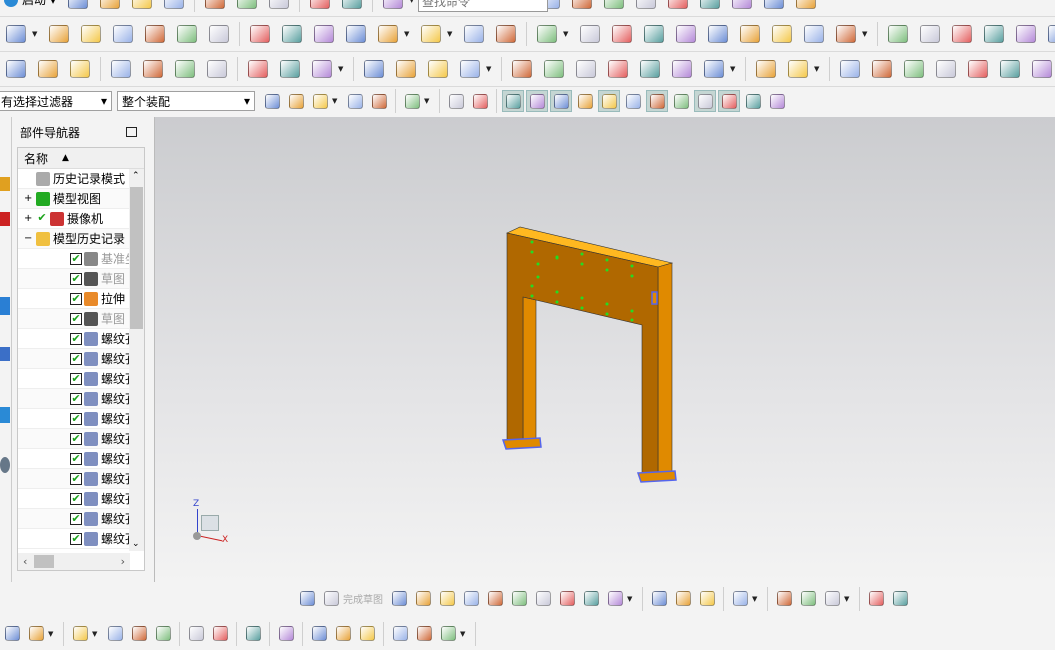 Image resolution: width=1055 pixels, height=650 pixels. What do you see at coordinates (30, 198) in the screenshot?
I see `expand-toggle-icon: +` at bounding box center [30, 198].